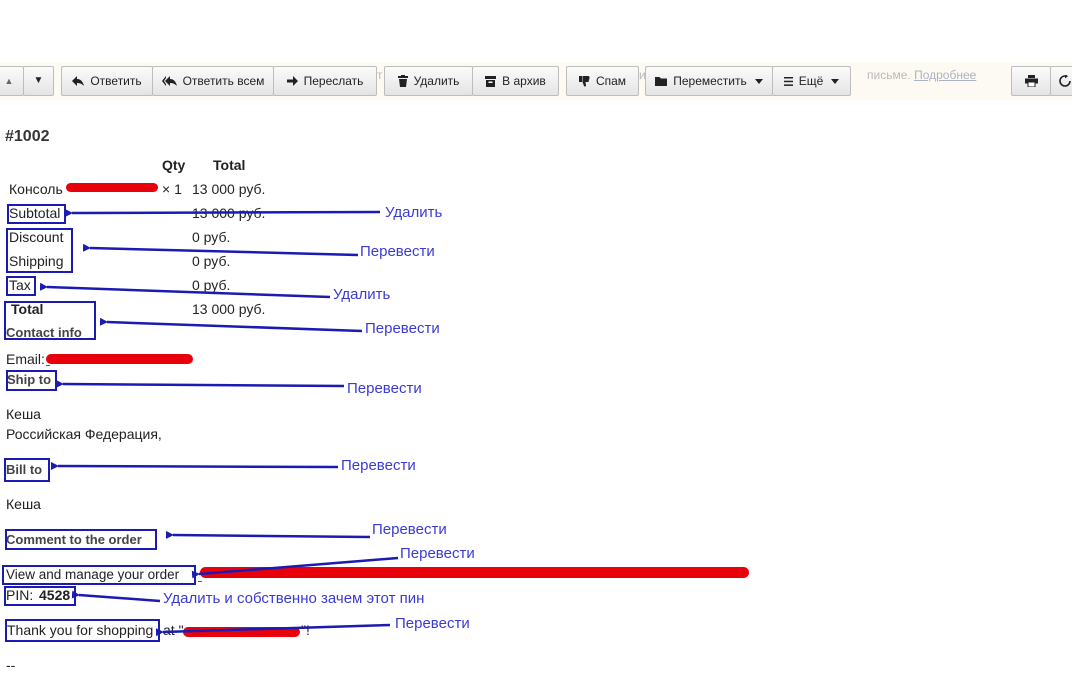 Image resolution: width=1072 pixels, height=679 pixels. What do you see at coordinates (414, 212) in the screenshot?
I see `annotation-note-subtotal: Удалить` at bounding box center [414, 212].